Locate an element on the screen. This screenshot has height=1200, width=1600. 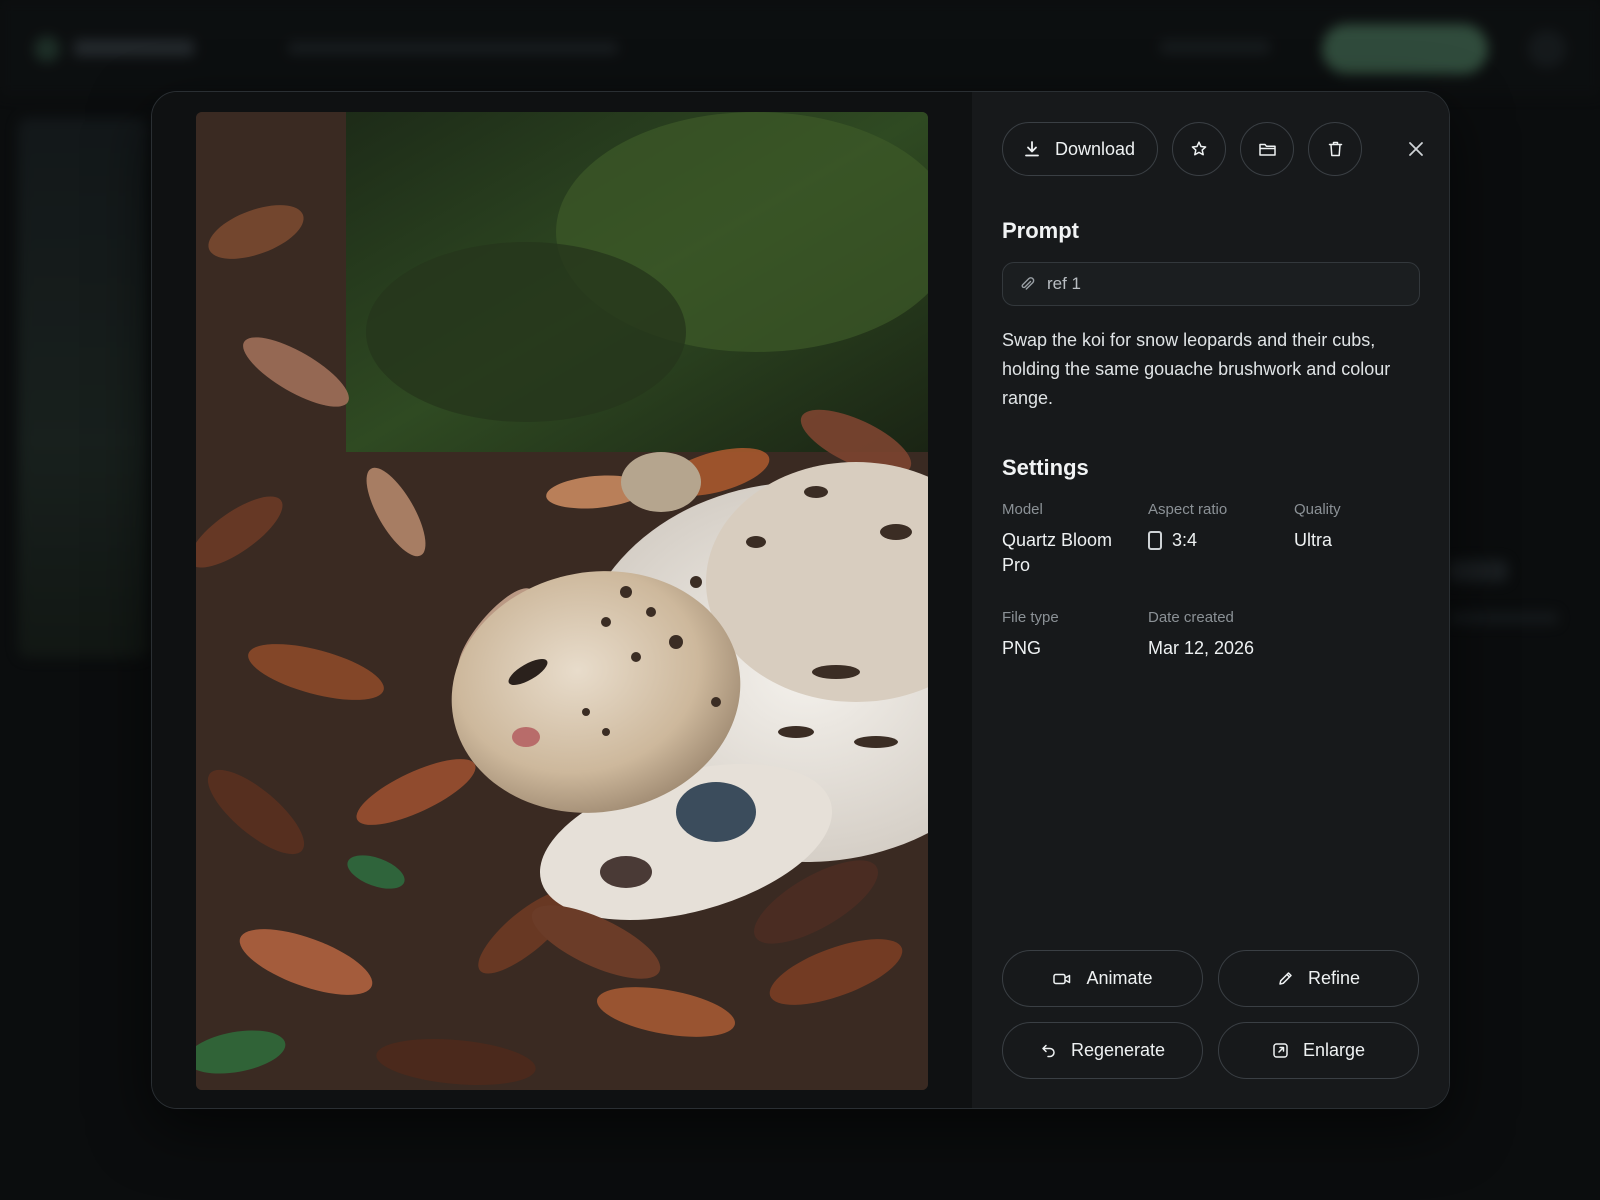
background-chip is located at coordinates (1478, 571).